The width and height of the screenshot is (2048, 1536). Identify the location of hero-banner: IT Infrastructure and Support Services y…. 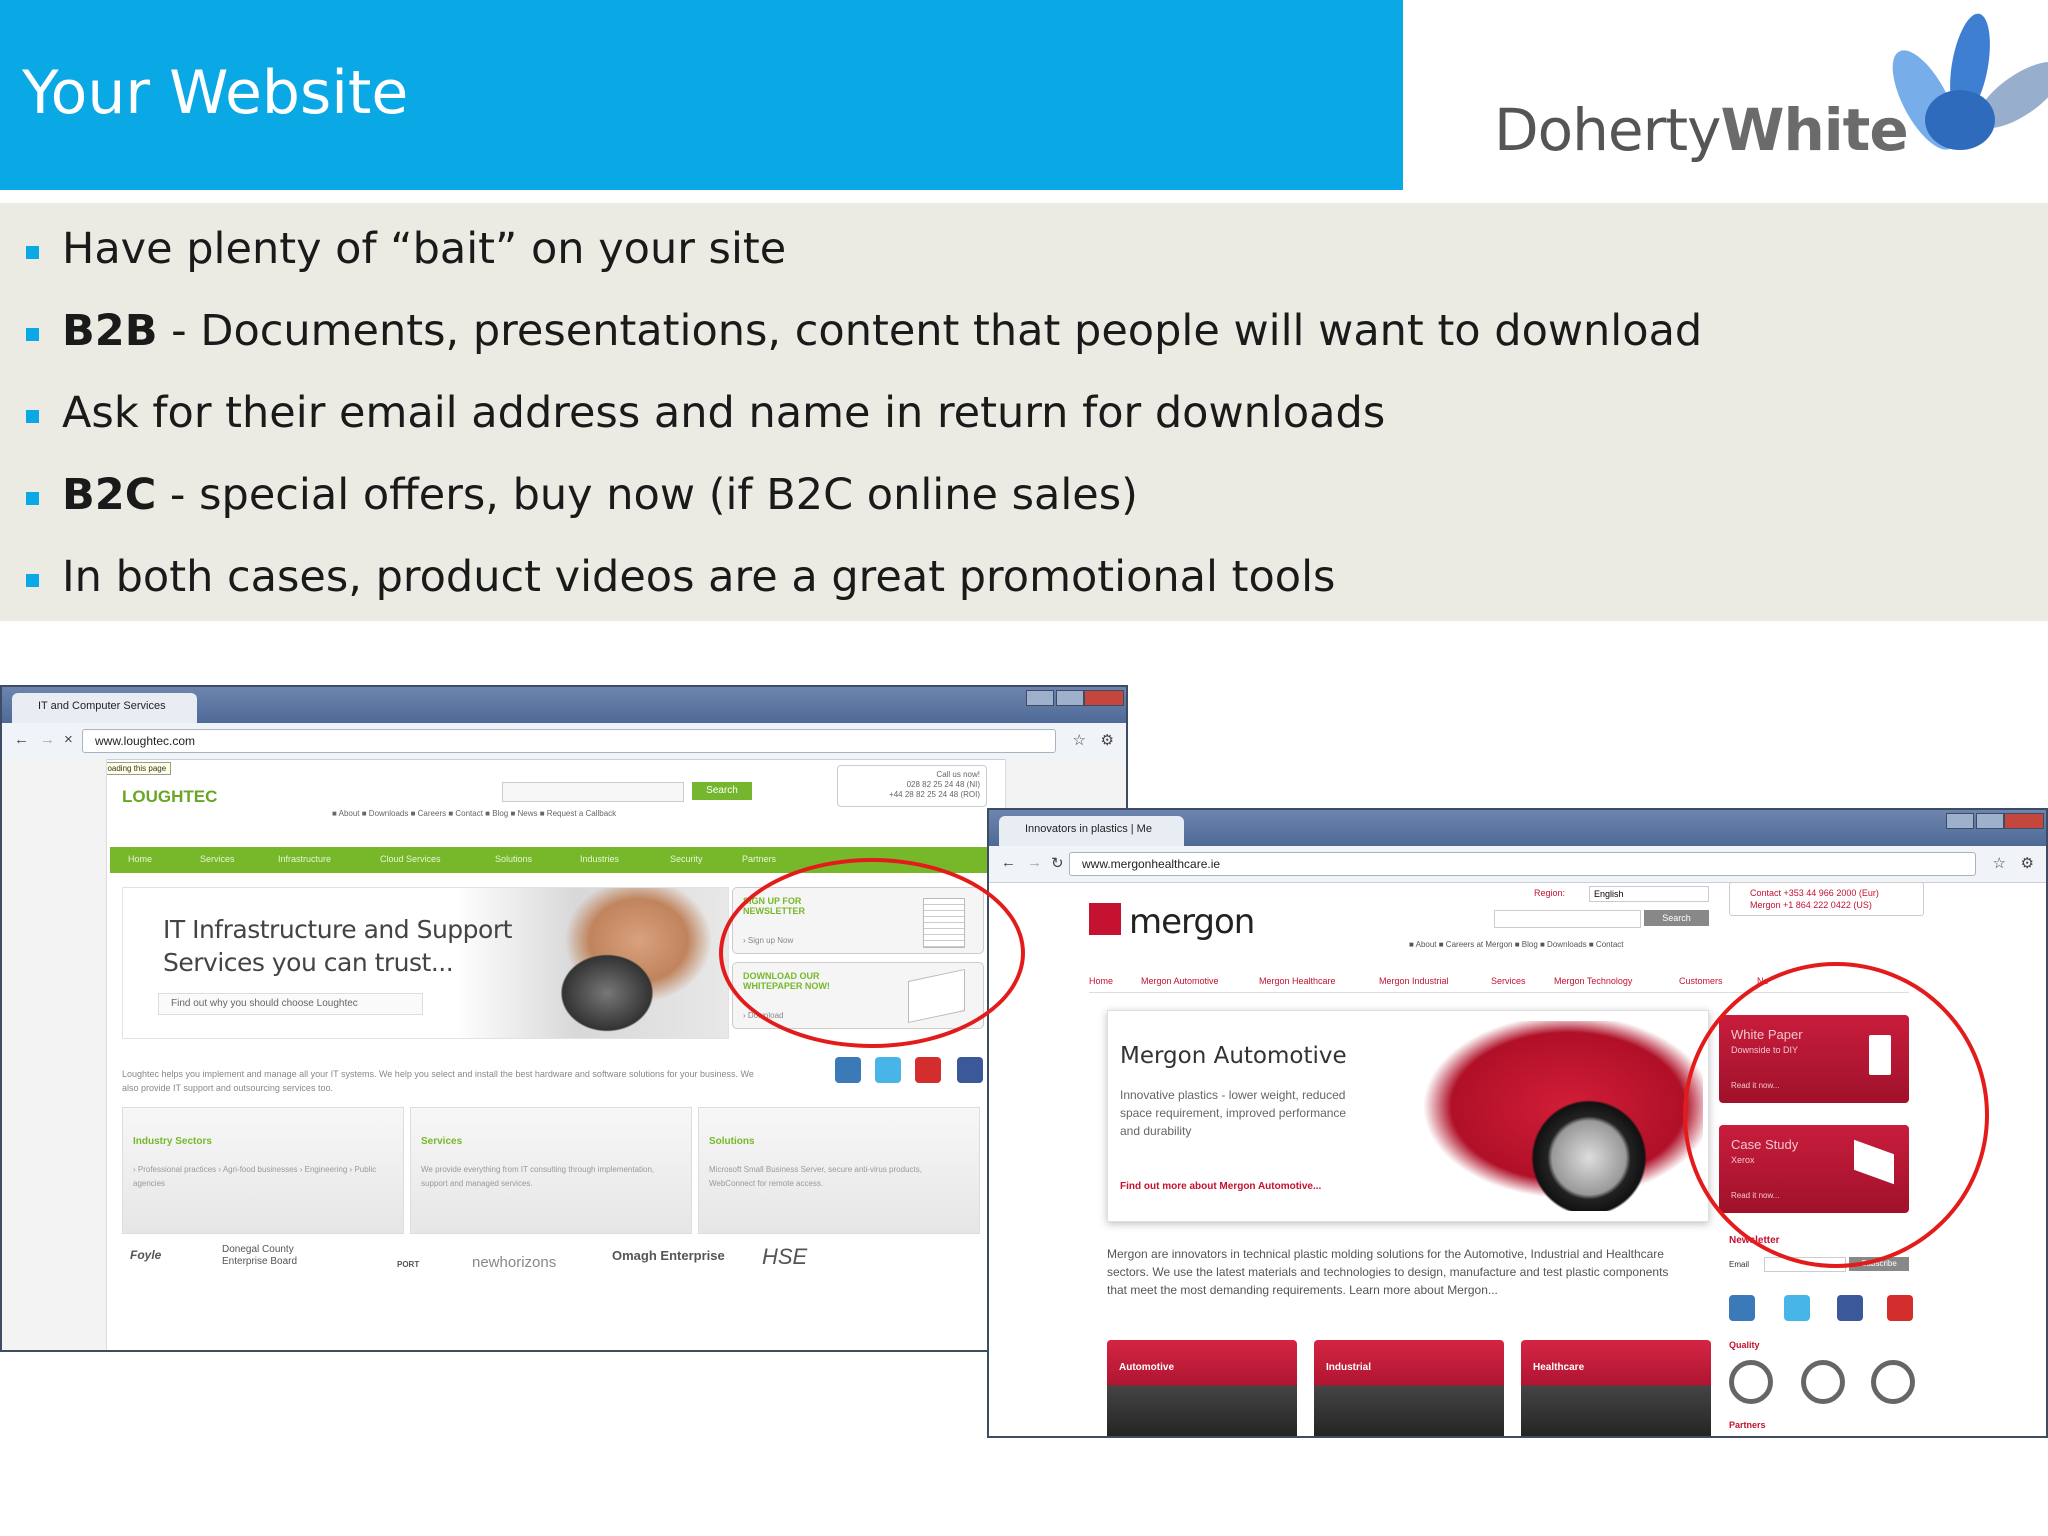
(427, 963).